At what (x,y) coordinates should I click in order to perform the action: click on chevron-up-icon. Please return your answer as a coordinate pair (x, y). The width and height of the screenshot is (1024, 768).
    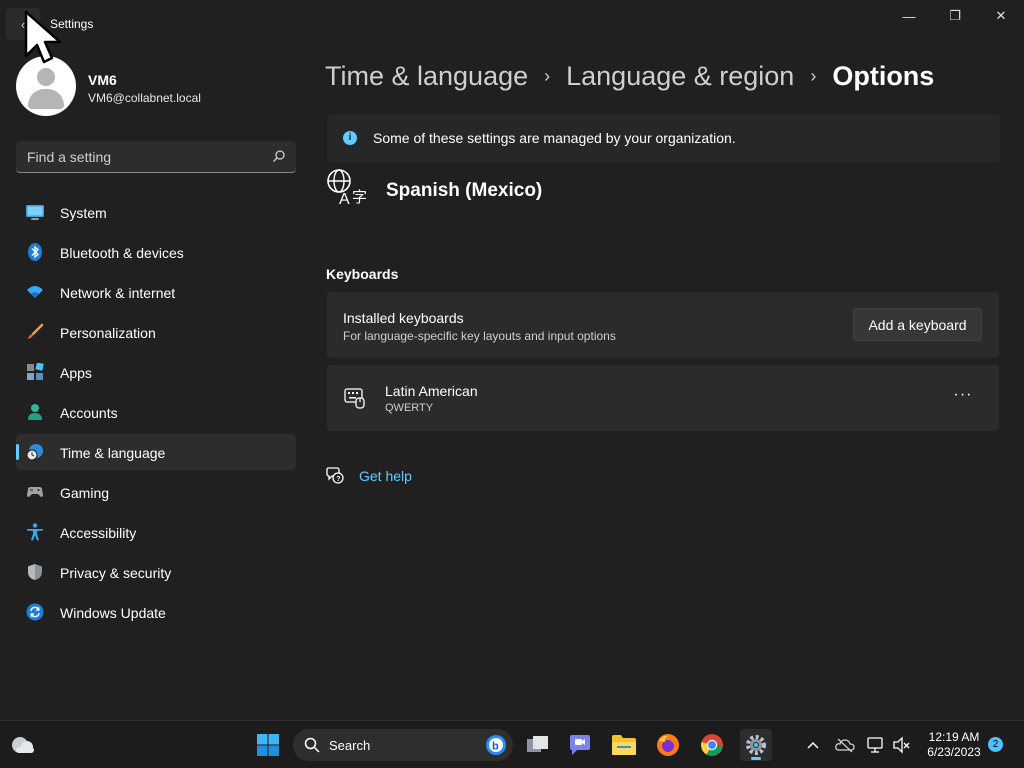
    Looking at the image, I should click on (813, 745).